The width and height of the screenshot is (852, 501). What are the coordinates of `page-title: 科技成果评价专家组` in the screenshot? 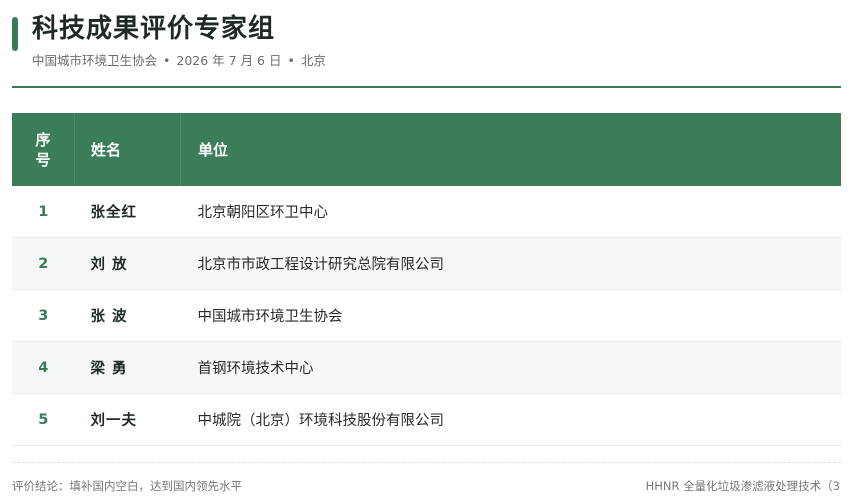 It's located at (154, 29).